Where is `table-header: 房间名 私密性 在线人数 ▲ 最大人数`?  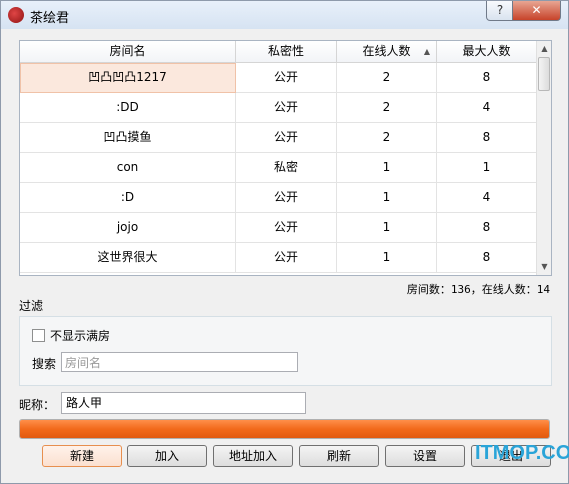
table-header: 房间名 私密性 在线人数 ▲ 最大人数 is located at coordinates (278, 52).